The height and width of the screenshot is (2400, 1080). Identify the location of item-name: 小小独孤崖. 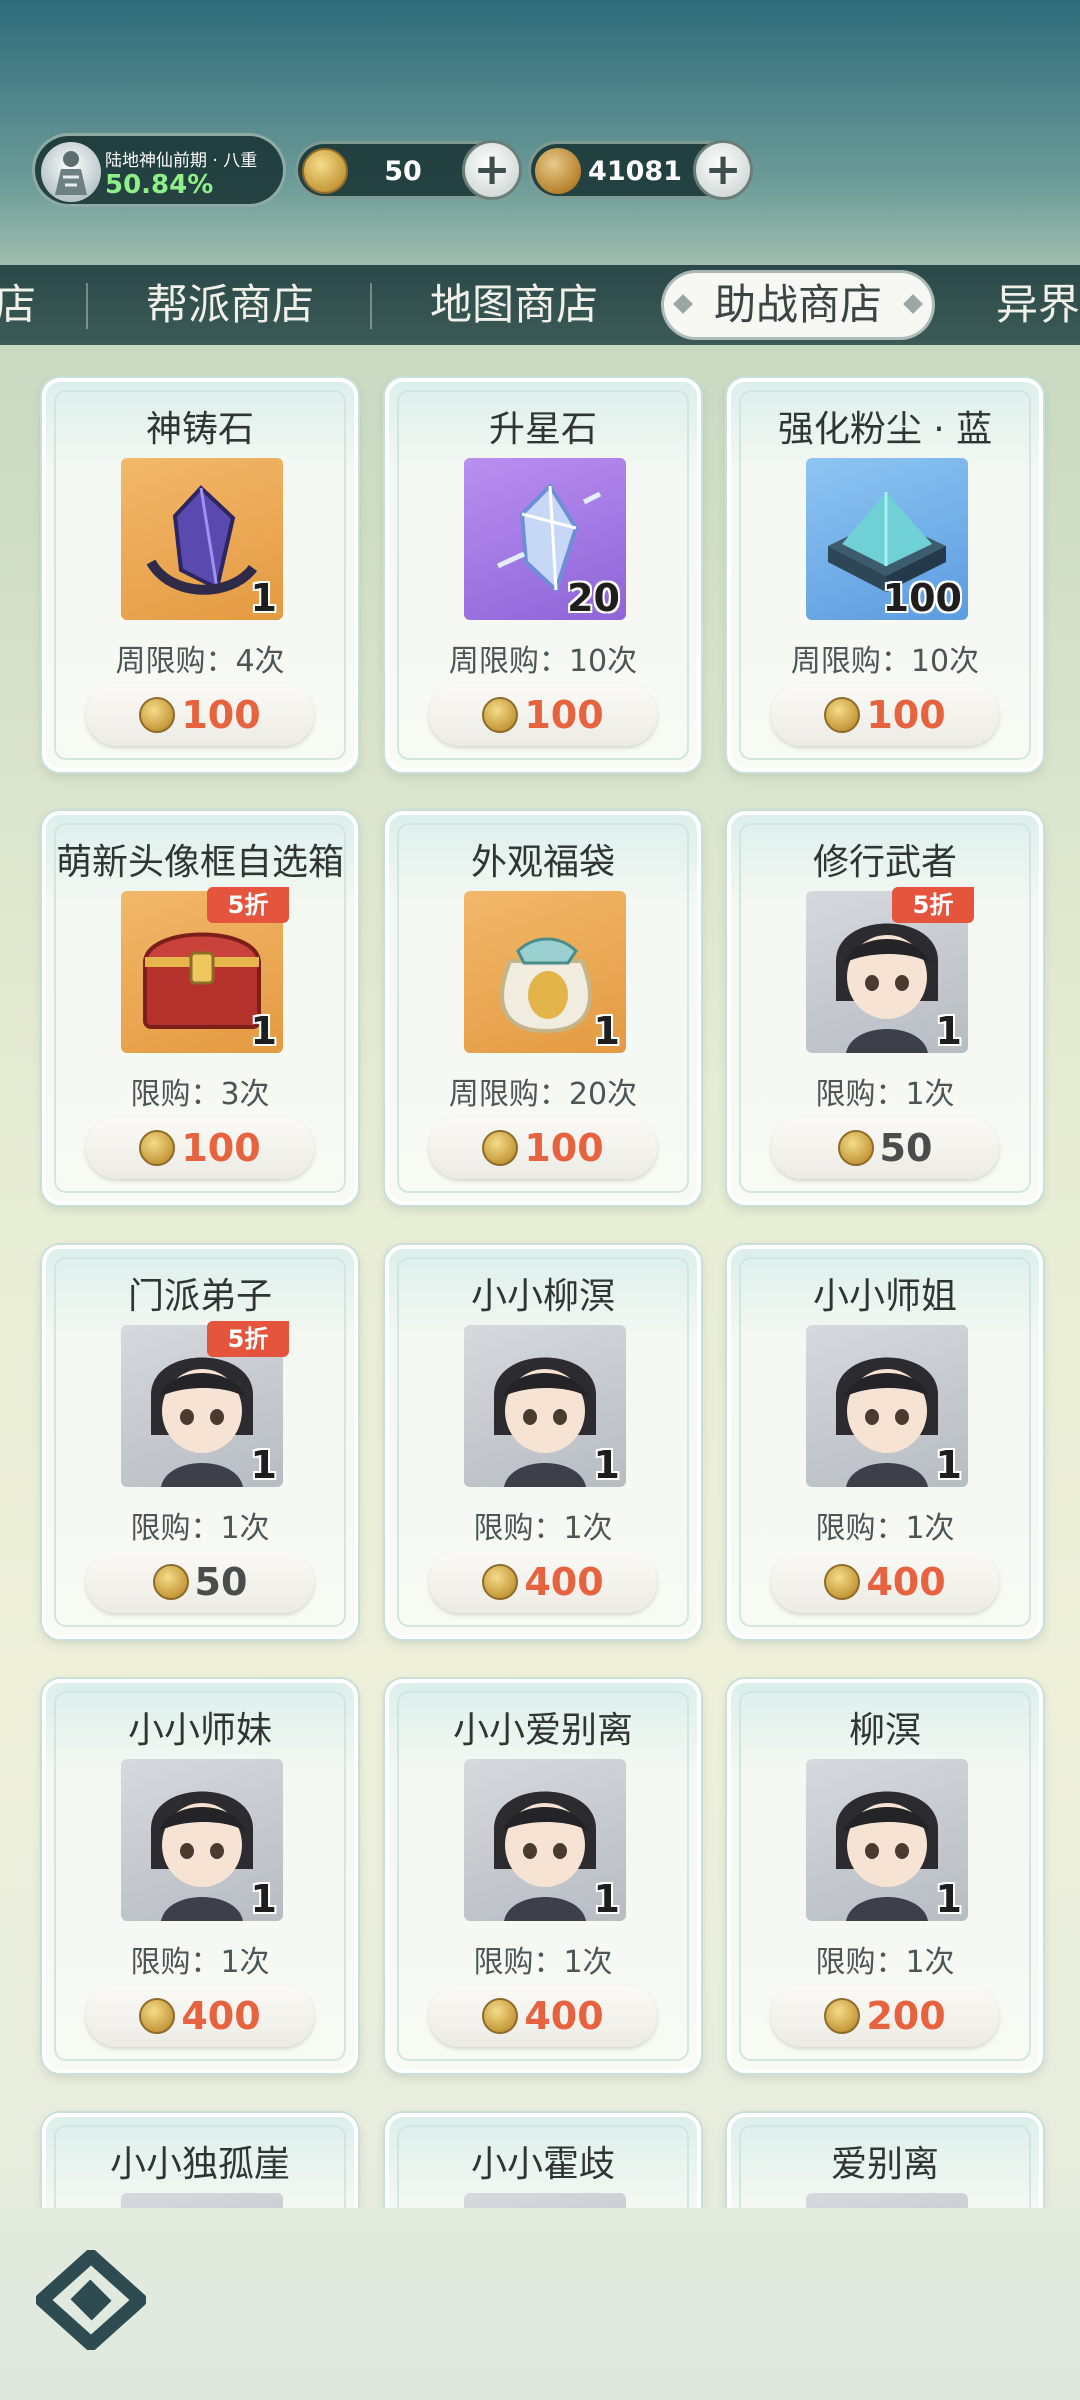
(199, 2164).